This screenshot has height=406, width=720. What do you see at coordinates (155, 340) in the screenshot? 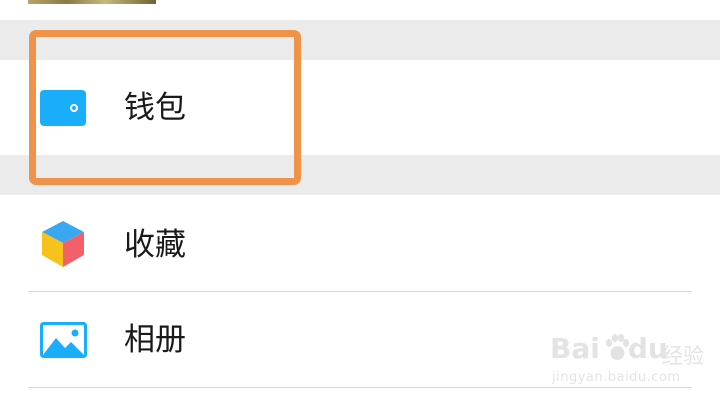
I see `menu-item-album-label: 相册` at bounding box center [155, 340].